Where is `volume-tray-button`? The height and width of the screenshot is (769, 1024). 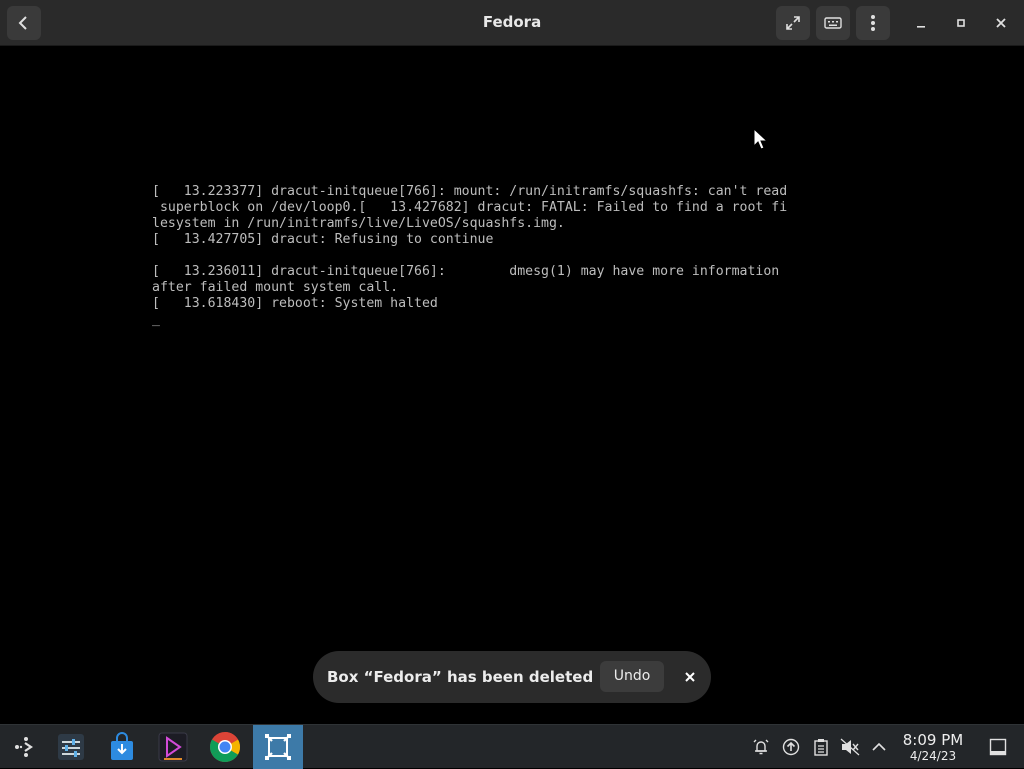 volume-tray-button is located at coordinates (850, 747).